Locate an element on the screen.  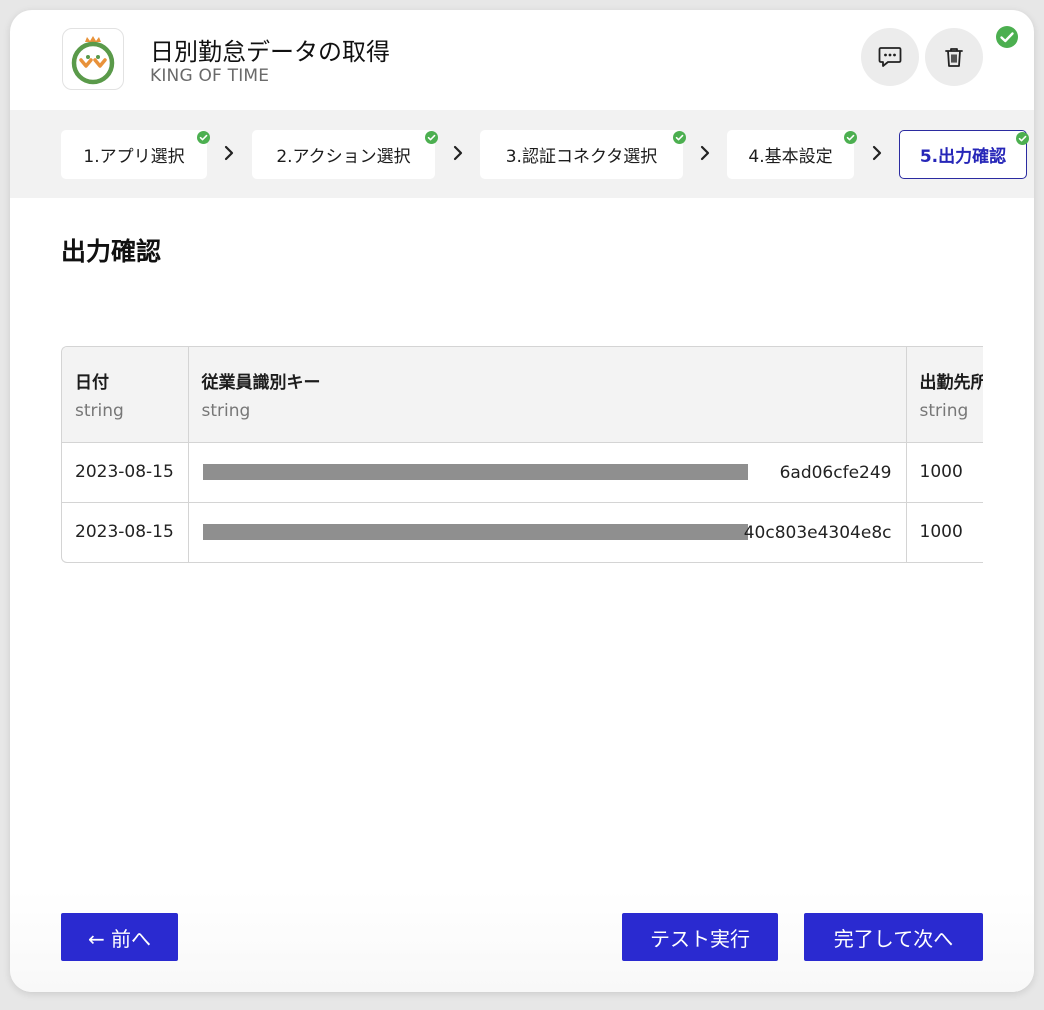
cell-employee-key: 6ad06cfe249 is located at coordinates (547, 472).